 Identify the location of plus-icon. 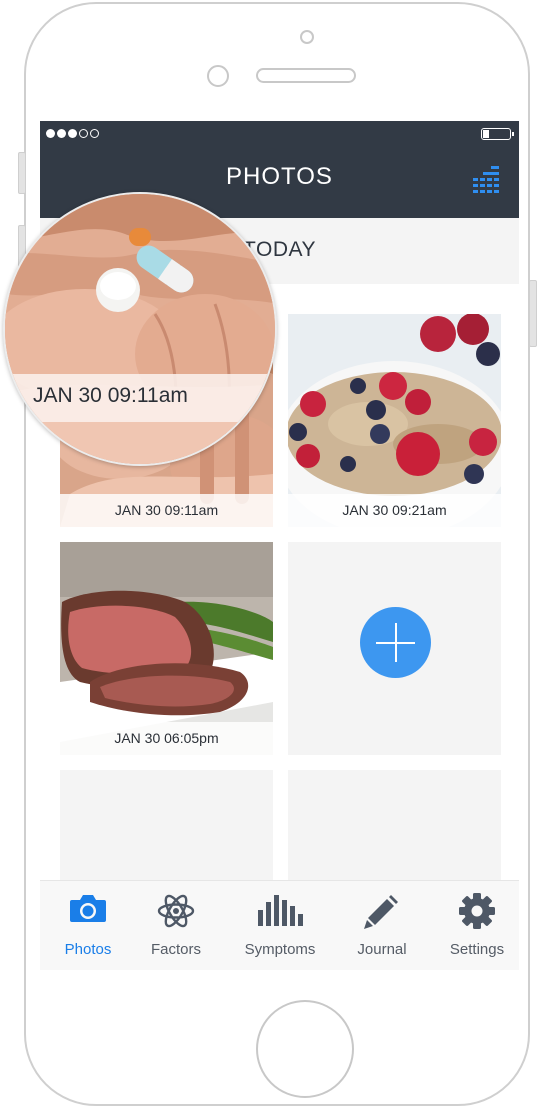
(395, 642).